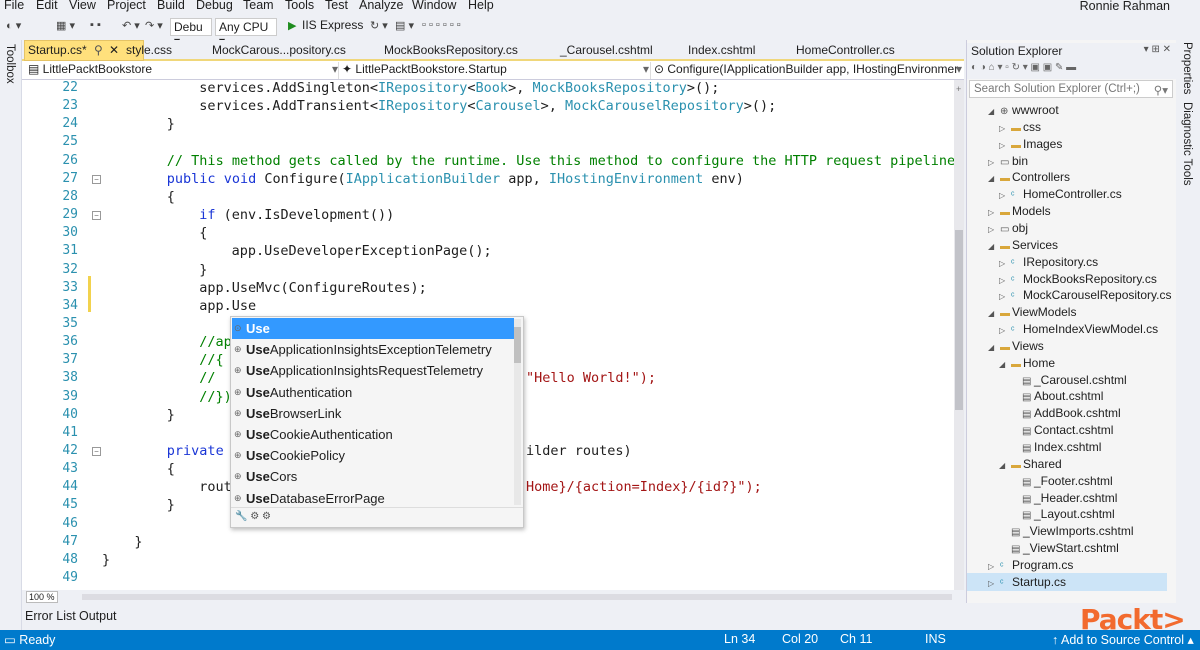 The image size is (1200, 650). Describe the element at coordinates (1027, 582) in the screenshot. I see `tree-item: ▷ ᶜ Startup.cs` at that location.